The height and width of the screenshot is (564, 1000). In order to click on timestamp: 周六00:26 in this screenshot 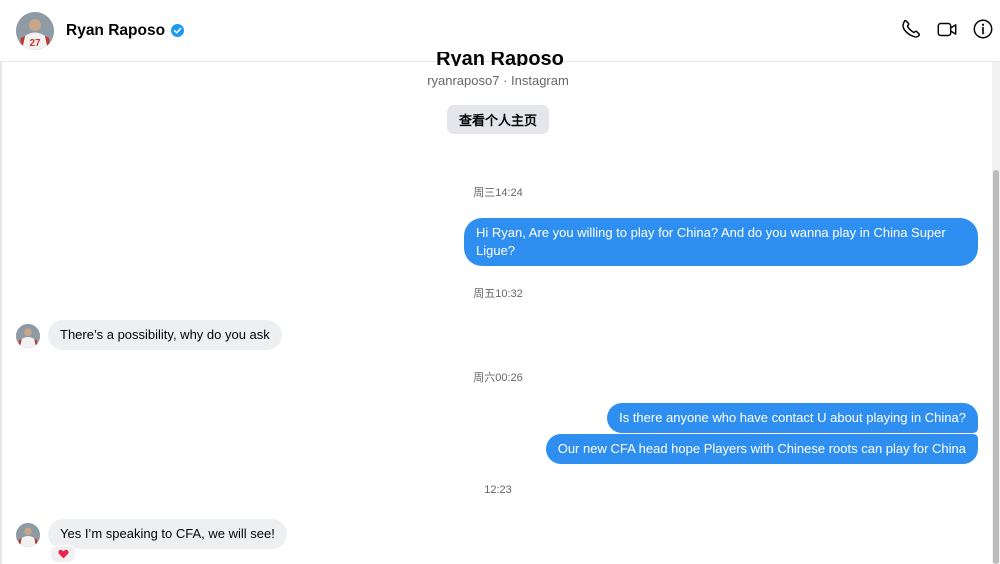, I will do `click(498, 378)`.